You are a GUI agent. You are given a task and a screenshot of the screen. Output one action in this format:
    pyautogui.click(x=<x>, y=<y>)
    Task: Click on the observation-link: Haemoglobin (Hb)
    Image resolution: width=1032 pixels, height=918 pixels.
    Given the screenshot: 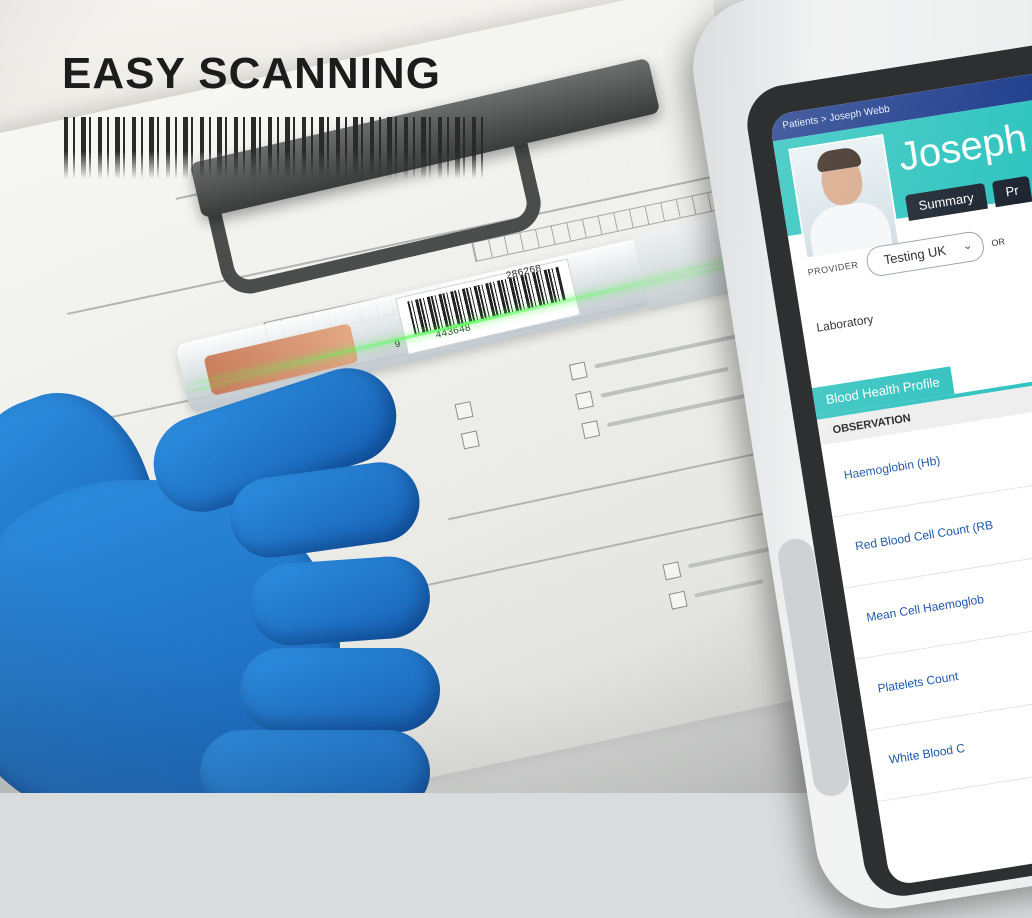 What is the action you would take?
    pyautogui.click(x=892, y=467)
    